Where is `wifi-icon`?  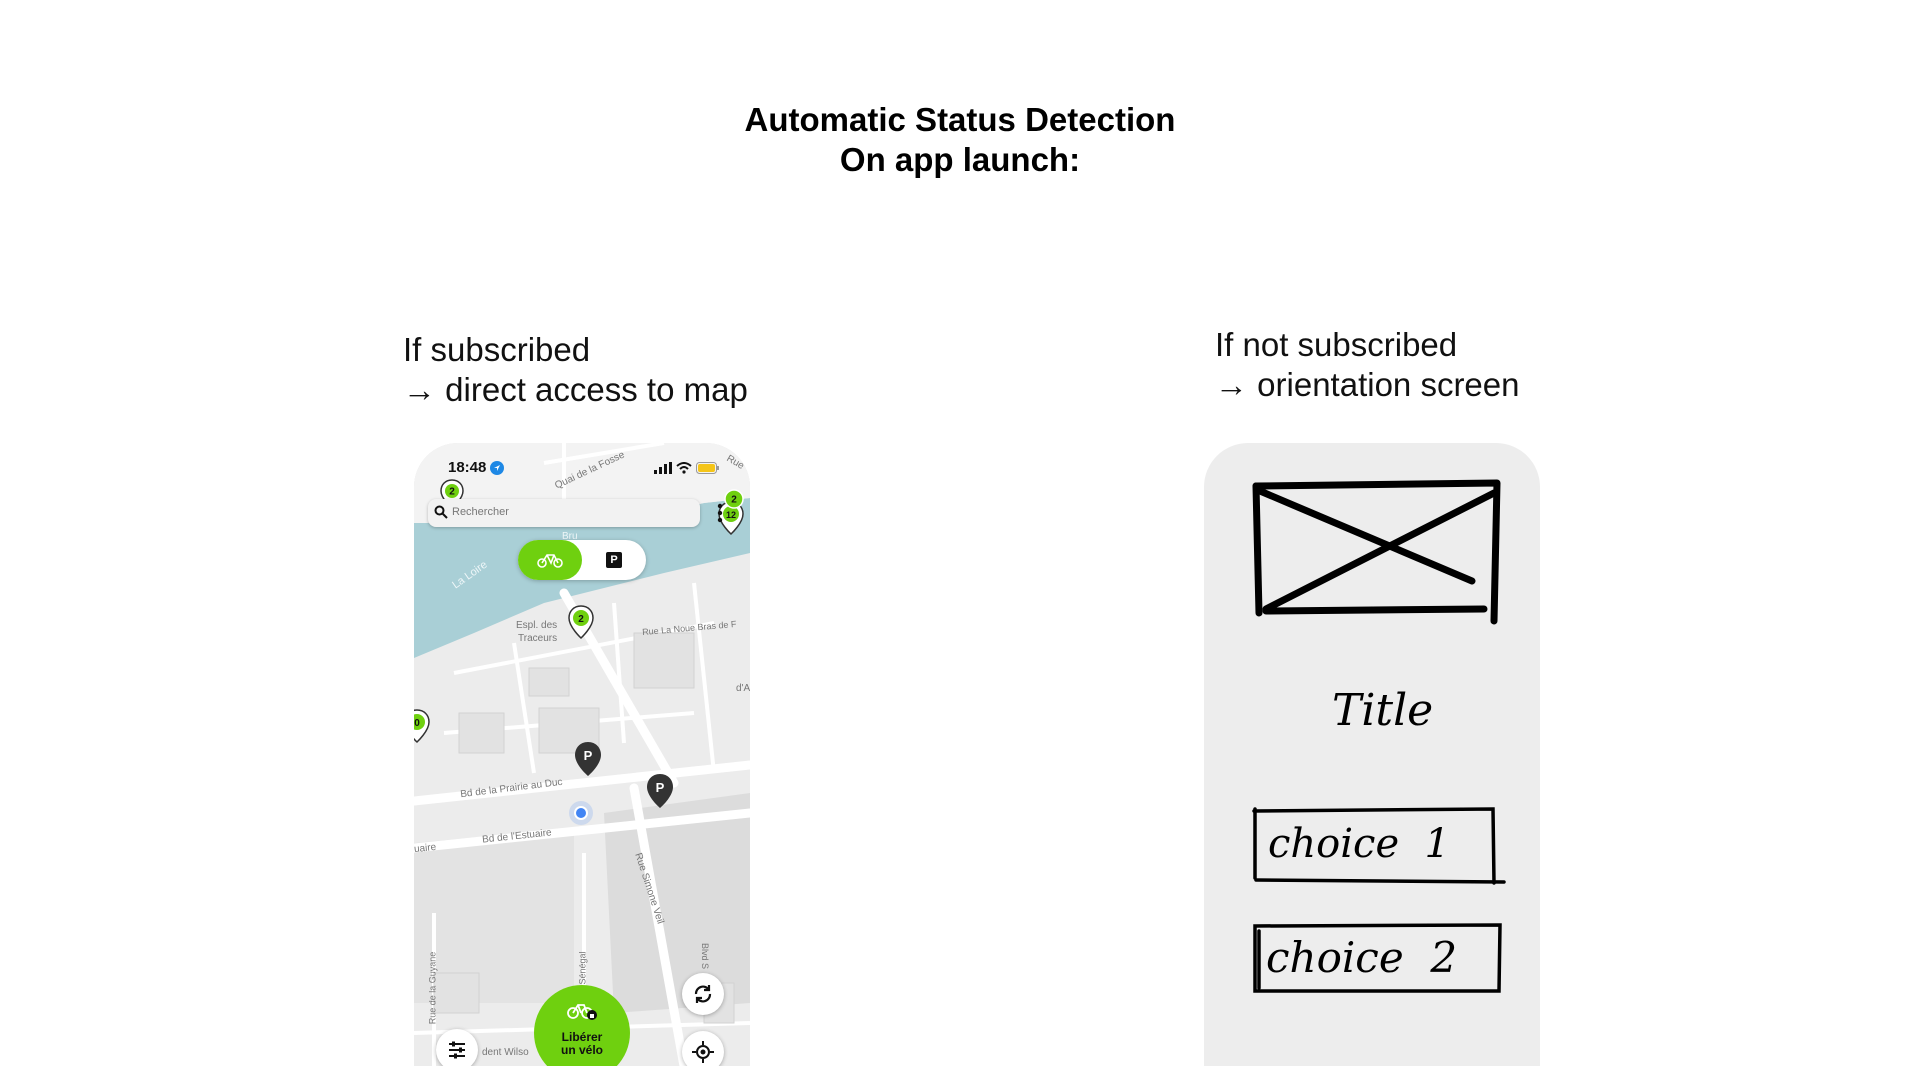 wifi-icon is located at coordinates (684, 468).